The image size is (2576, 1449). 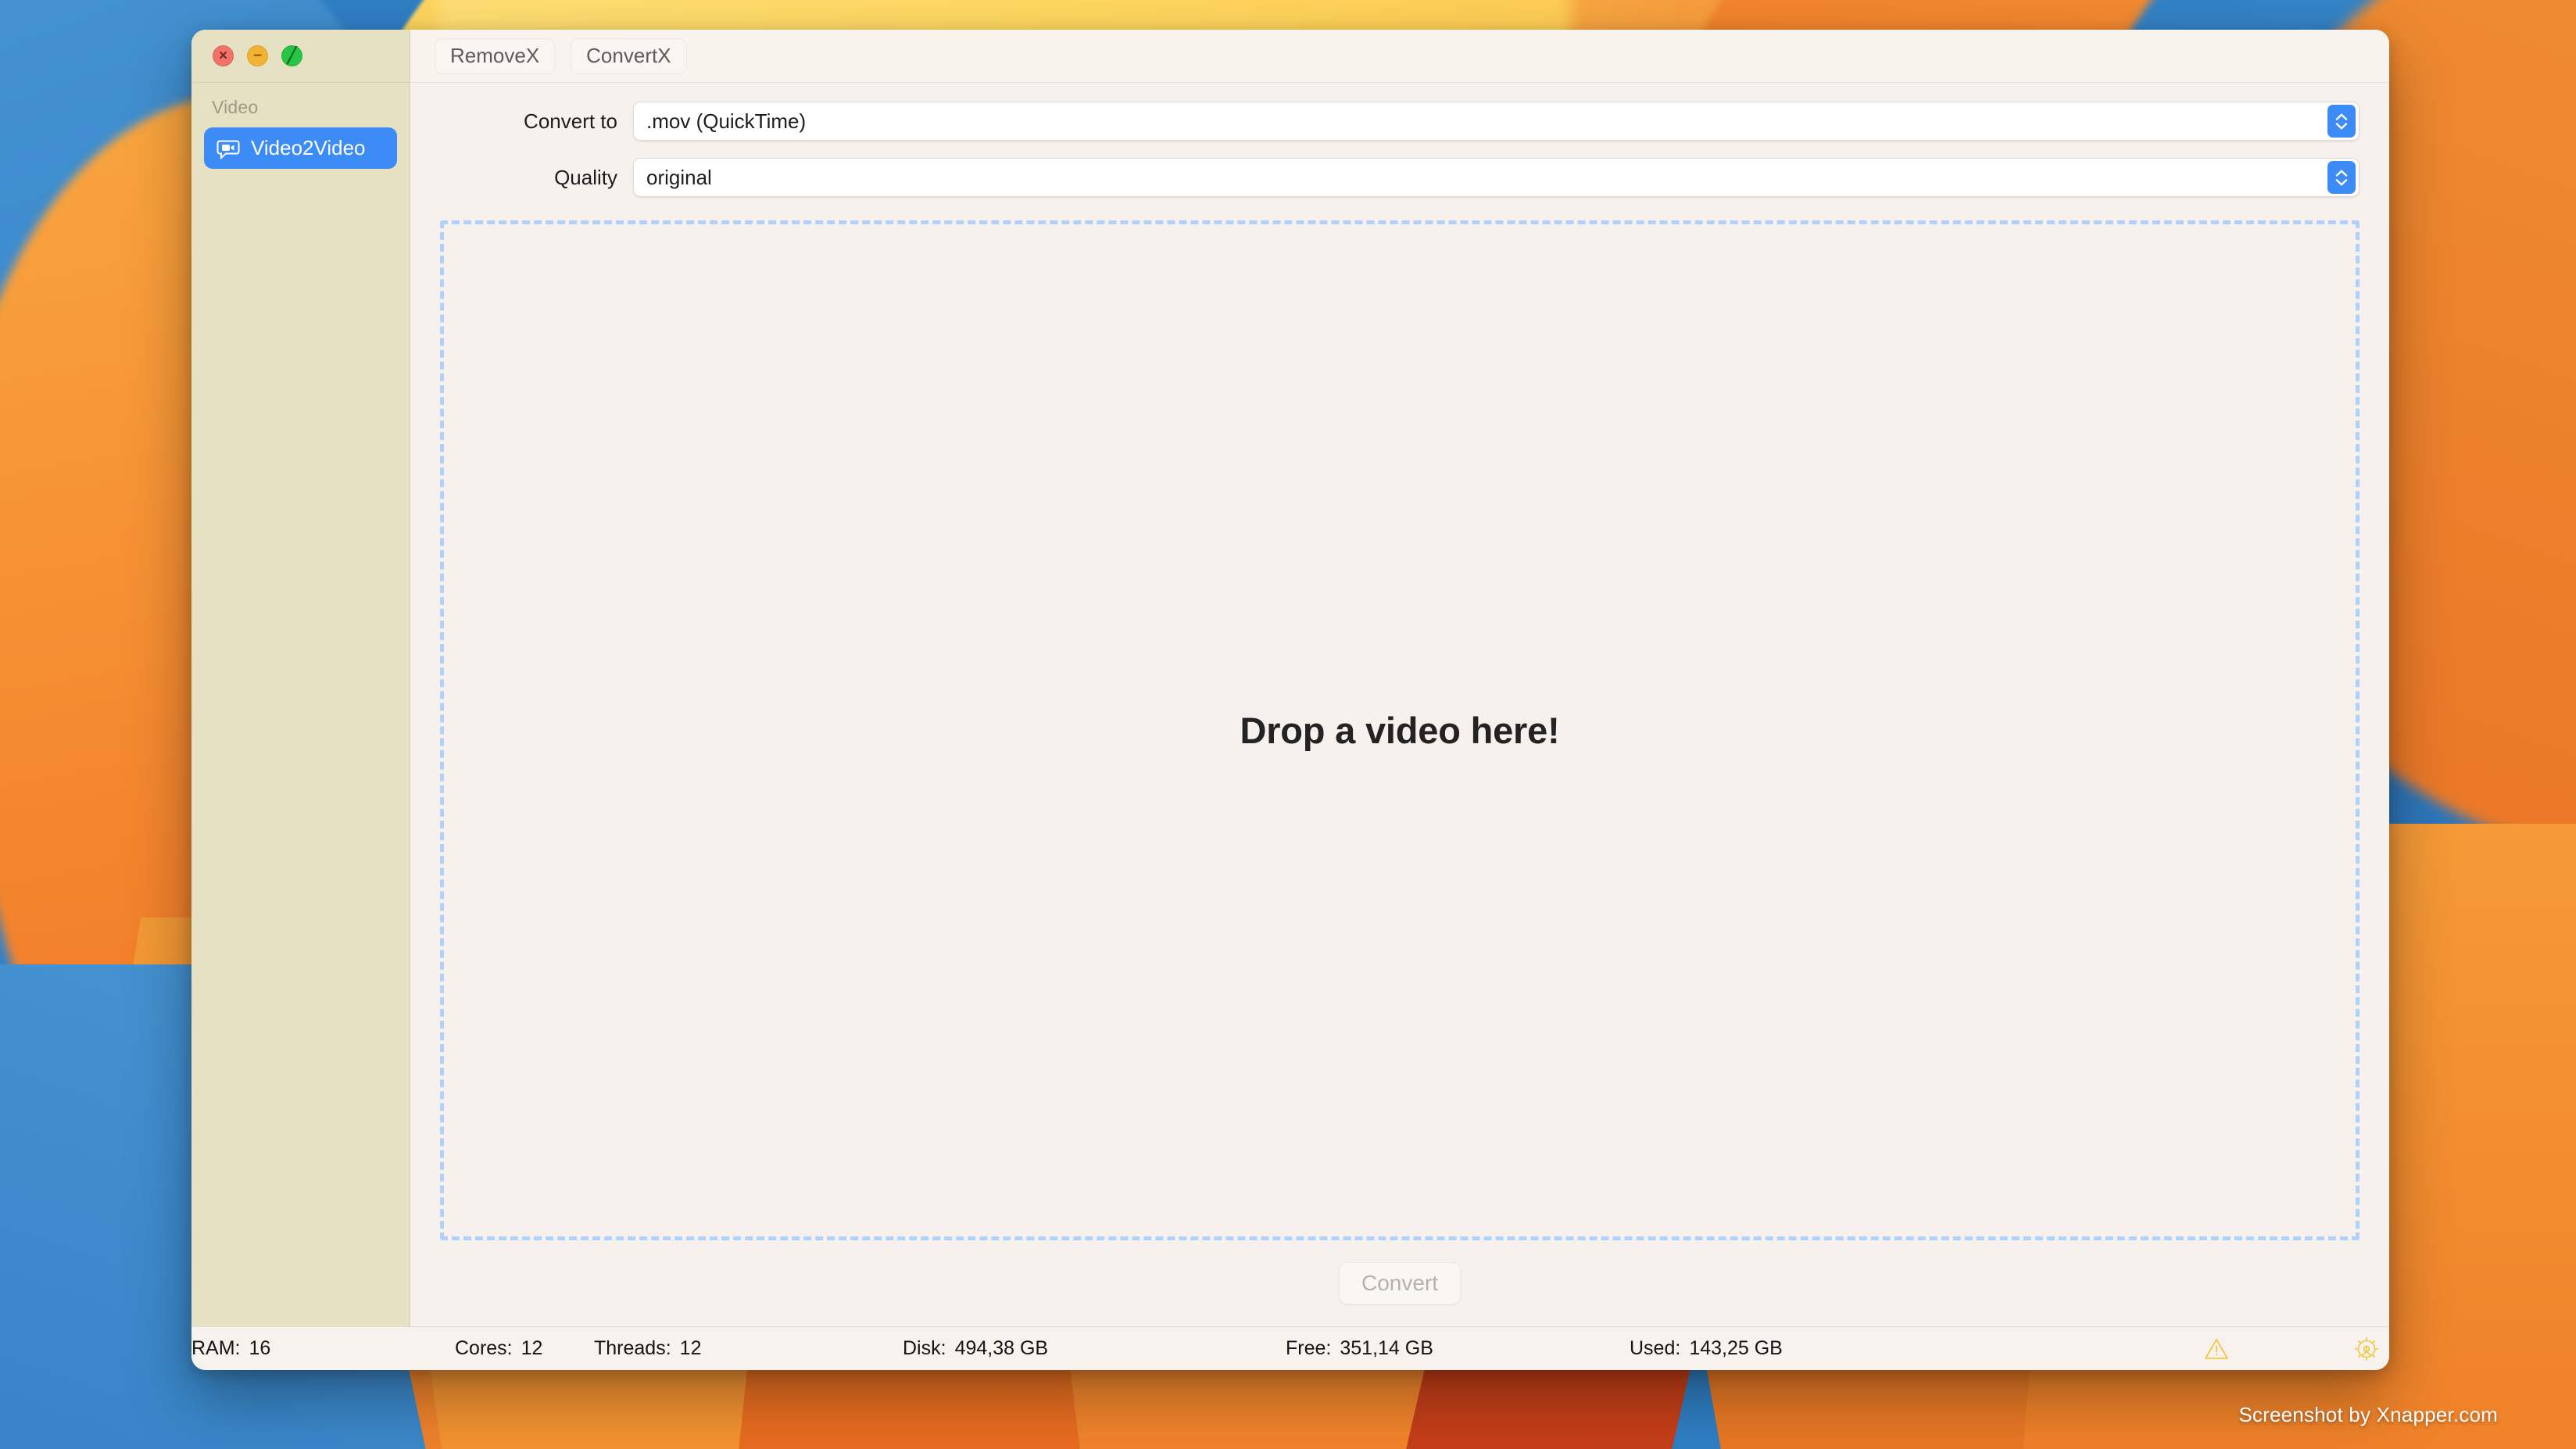 What do you see at coordinates (484, 1348) in the screenshot?
I see `status-cores-label: Cores:` at bounding box center [484, 1348].